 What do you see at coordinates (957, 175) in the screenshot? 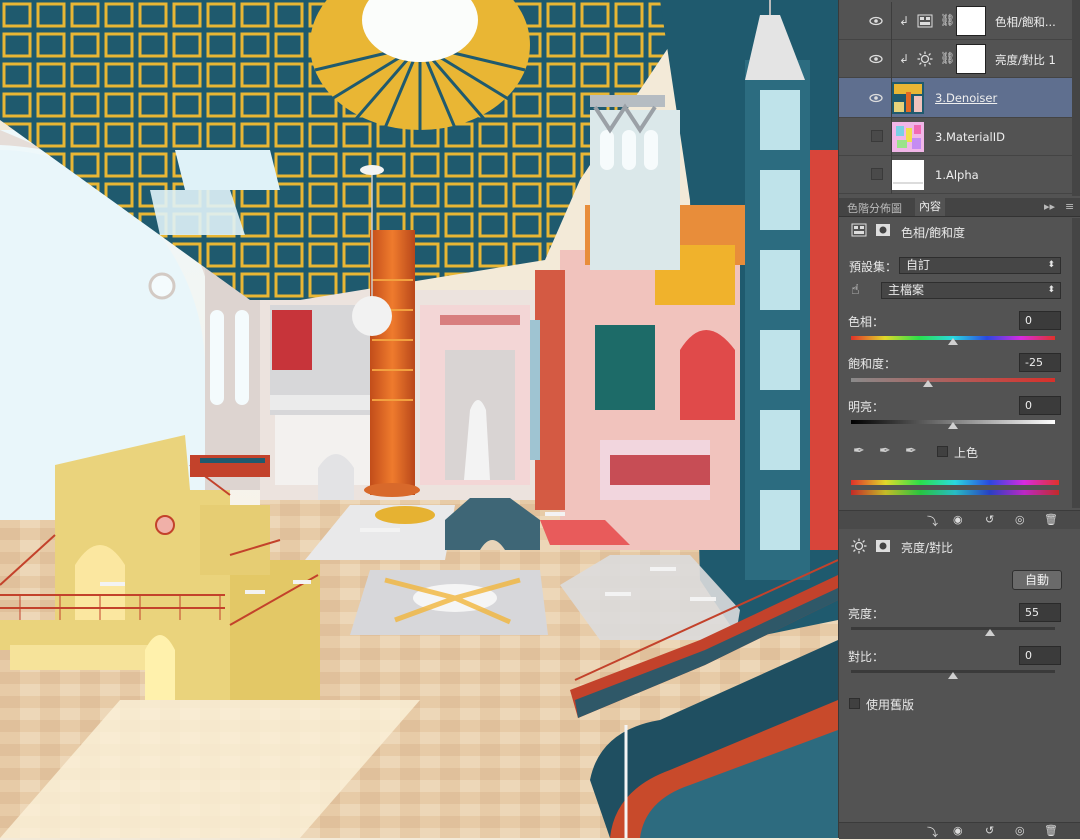
I see `layer-name: 1.Alpha` at bounding box center [957, 175].